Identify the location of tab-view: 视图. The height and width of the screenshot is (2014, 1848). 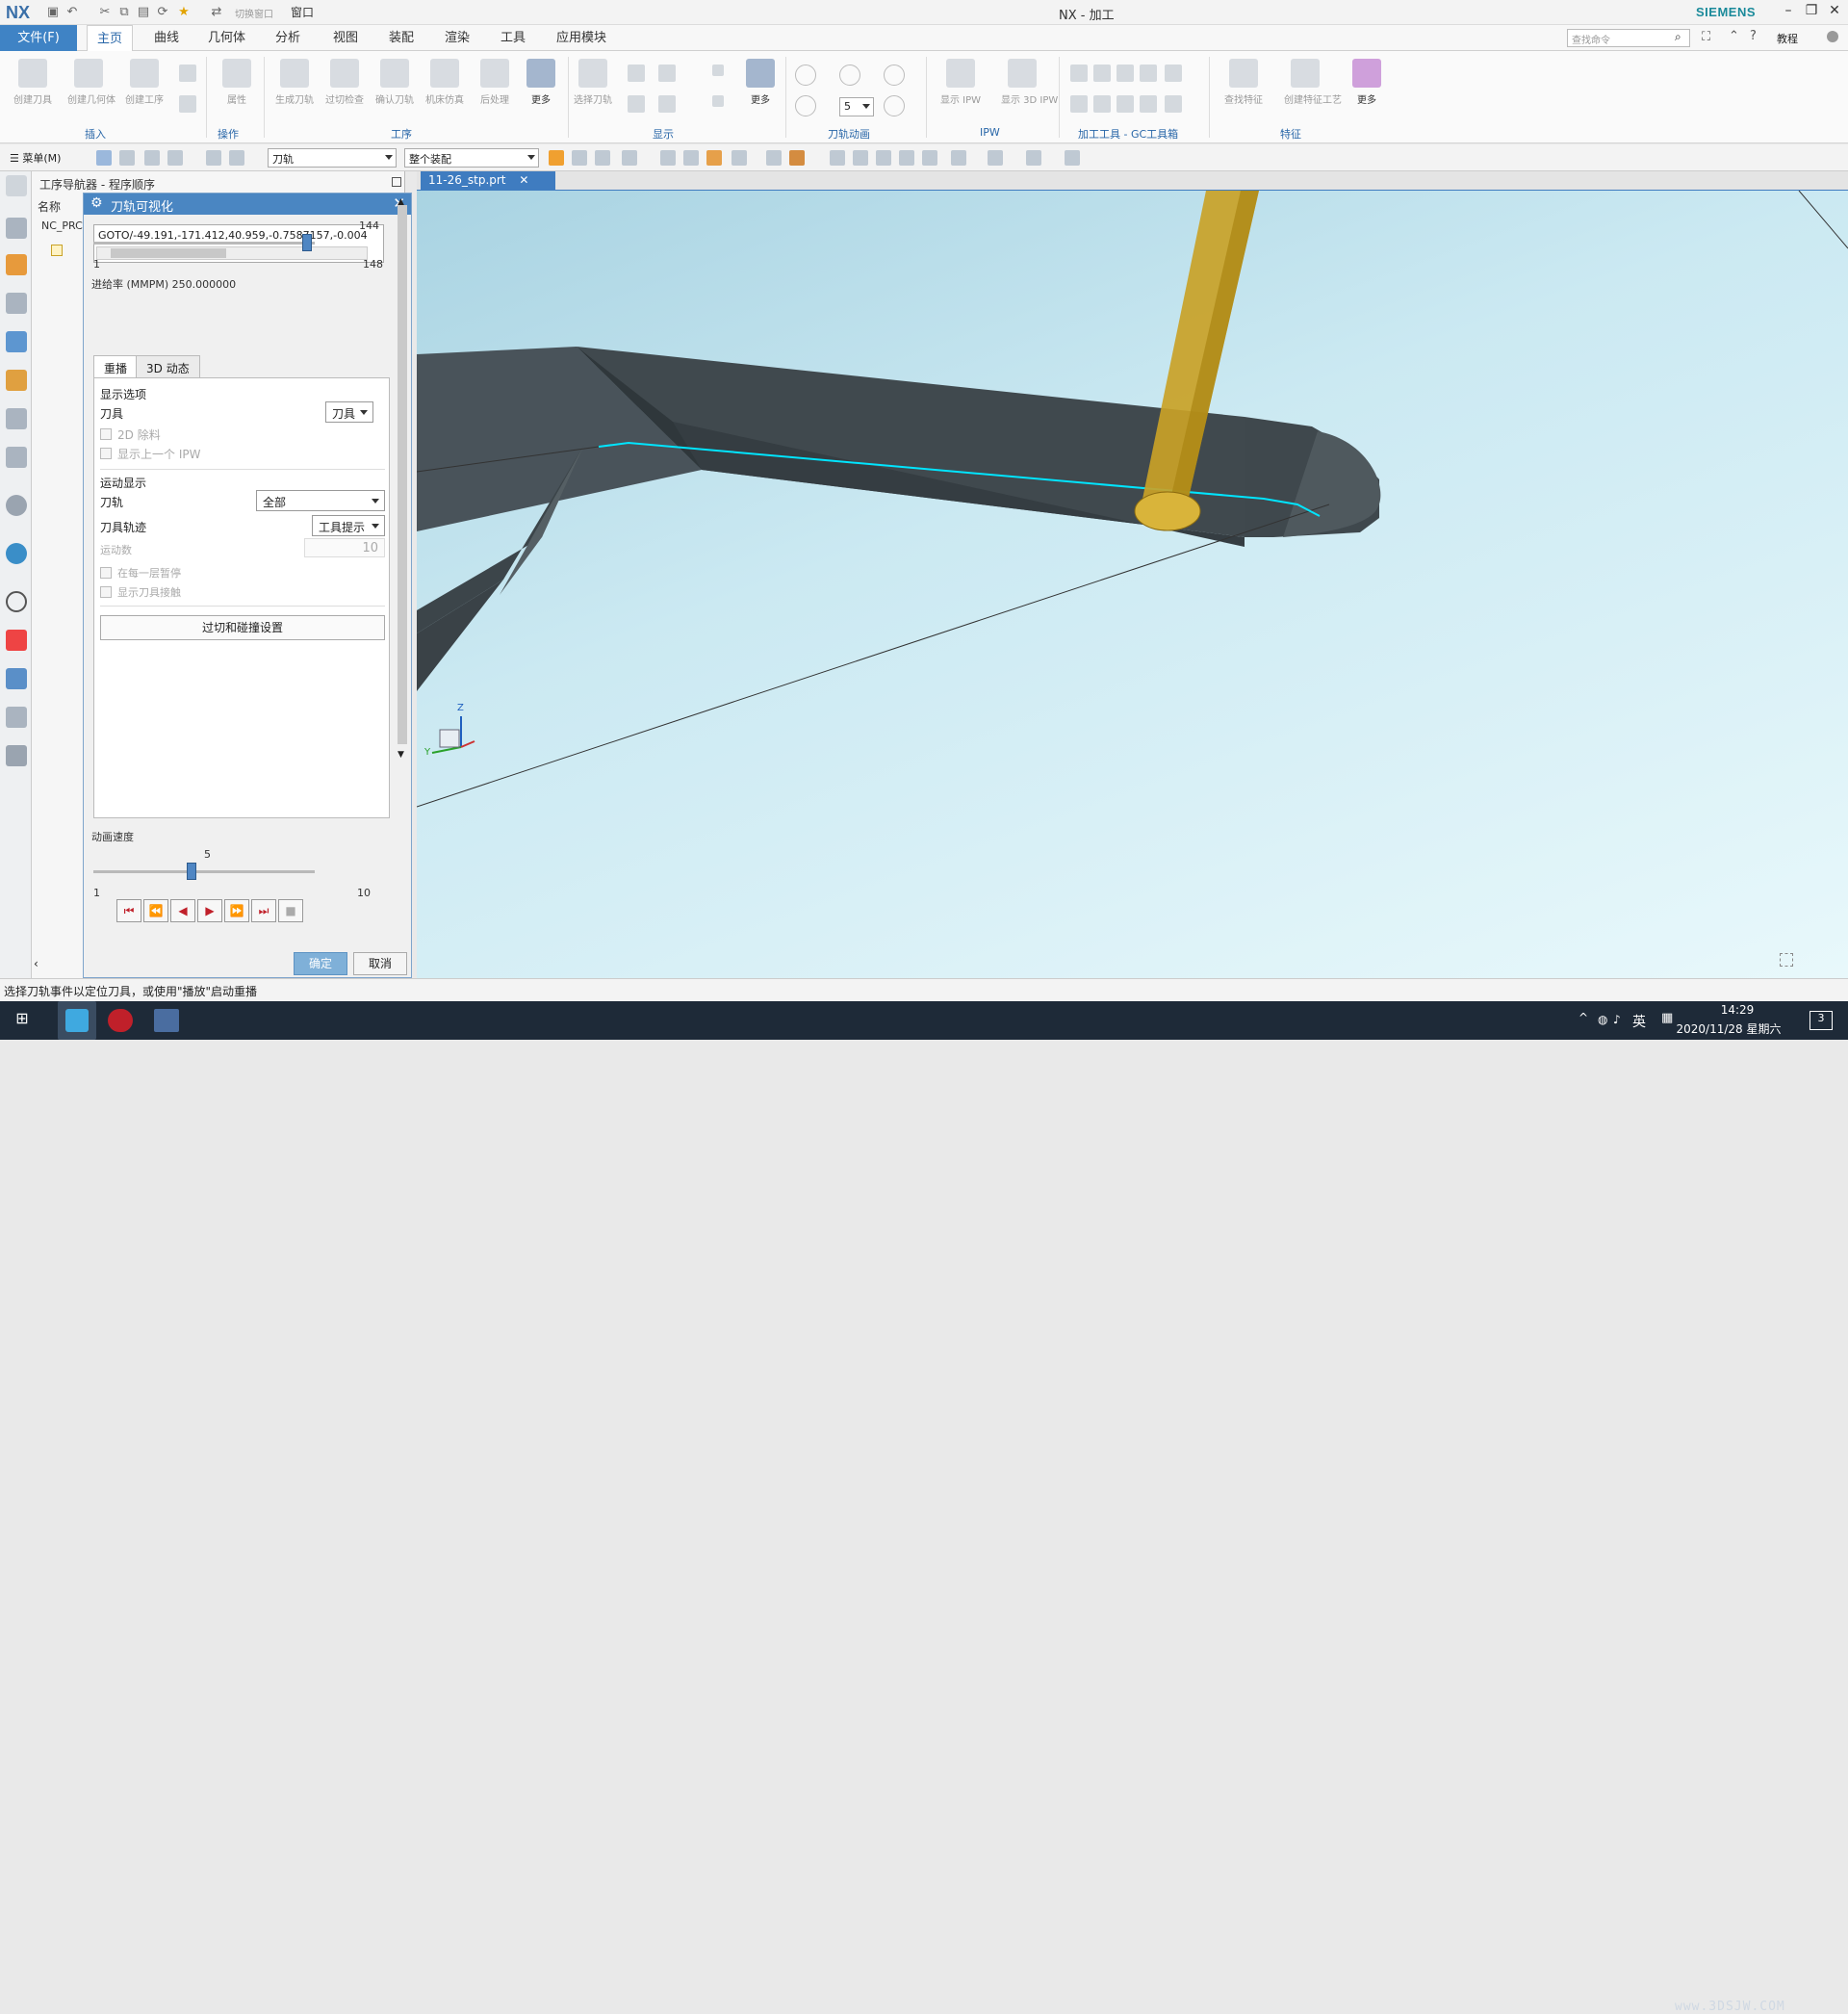
(345, 38).